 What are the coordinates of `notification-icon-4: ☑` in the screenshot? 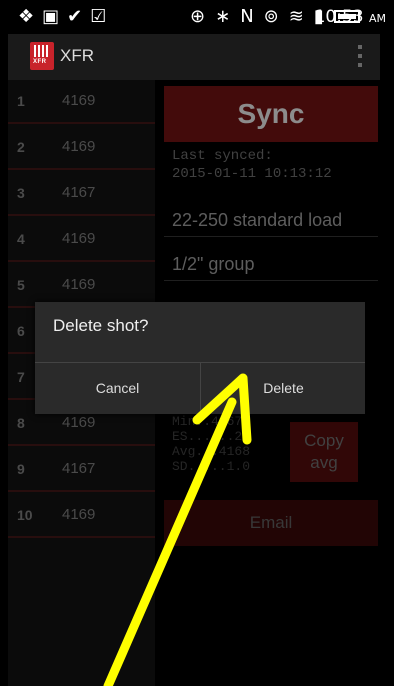 It's located at (98, 16).